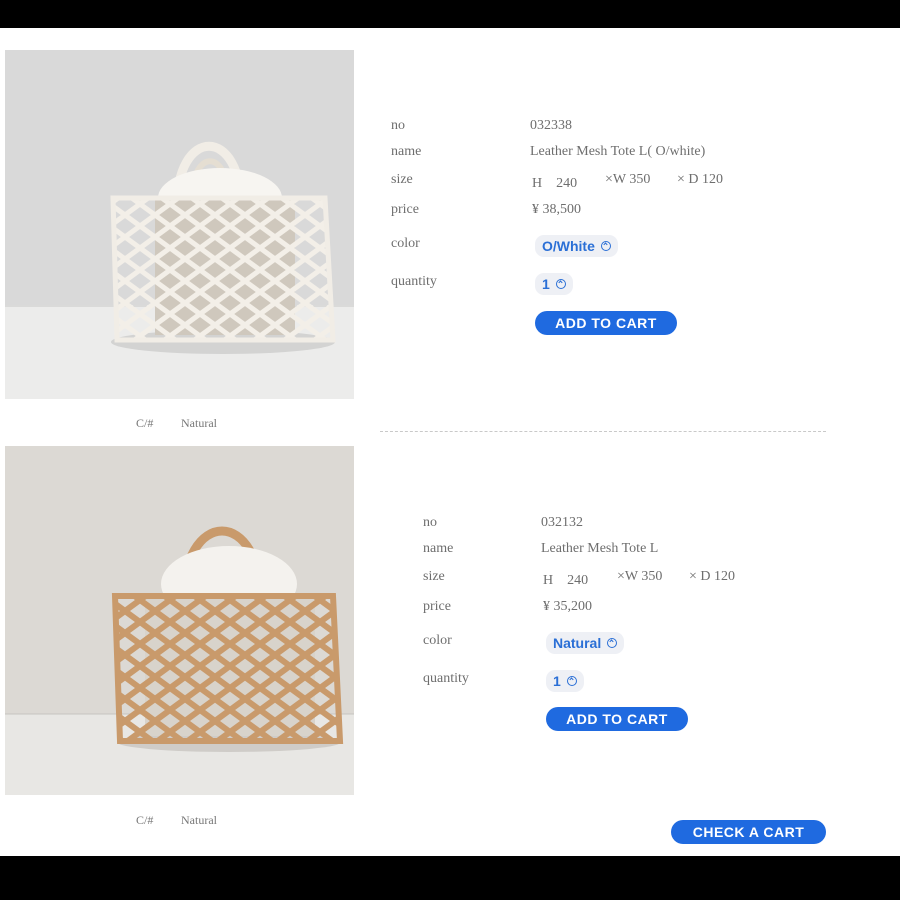  What do you see at coordinates (748, 832) in the screenshot?
I see `check-cart-button: CHECK A CART` at bounding box center [748, 832].